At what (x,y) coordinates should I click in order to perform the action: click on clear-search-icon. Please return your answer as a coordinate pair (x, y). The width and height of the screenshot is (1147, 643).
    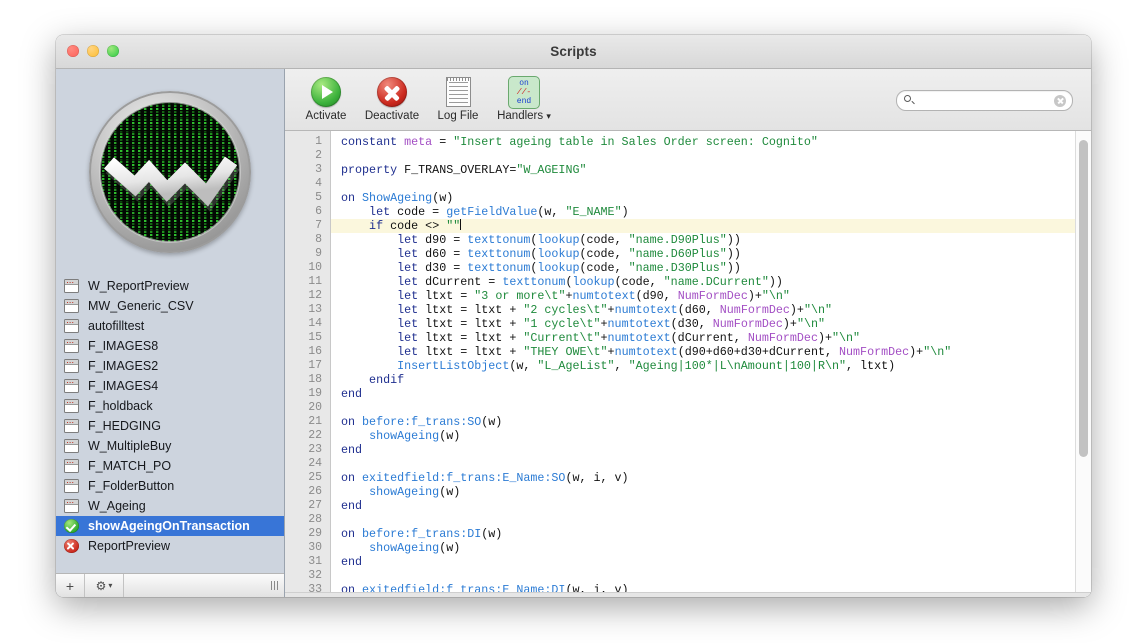
    Looking at the image, I should click on (1060, 100).